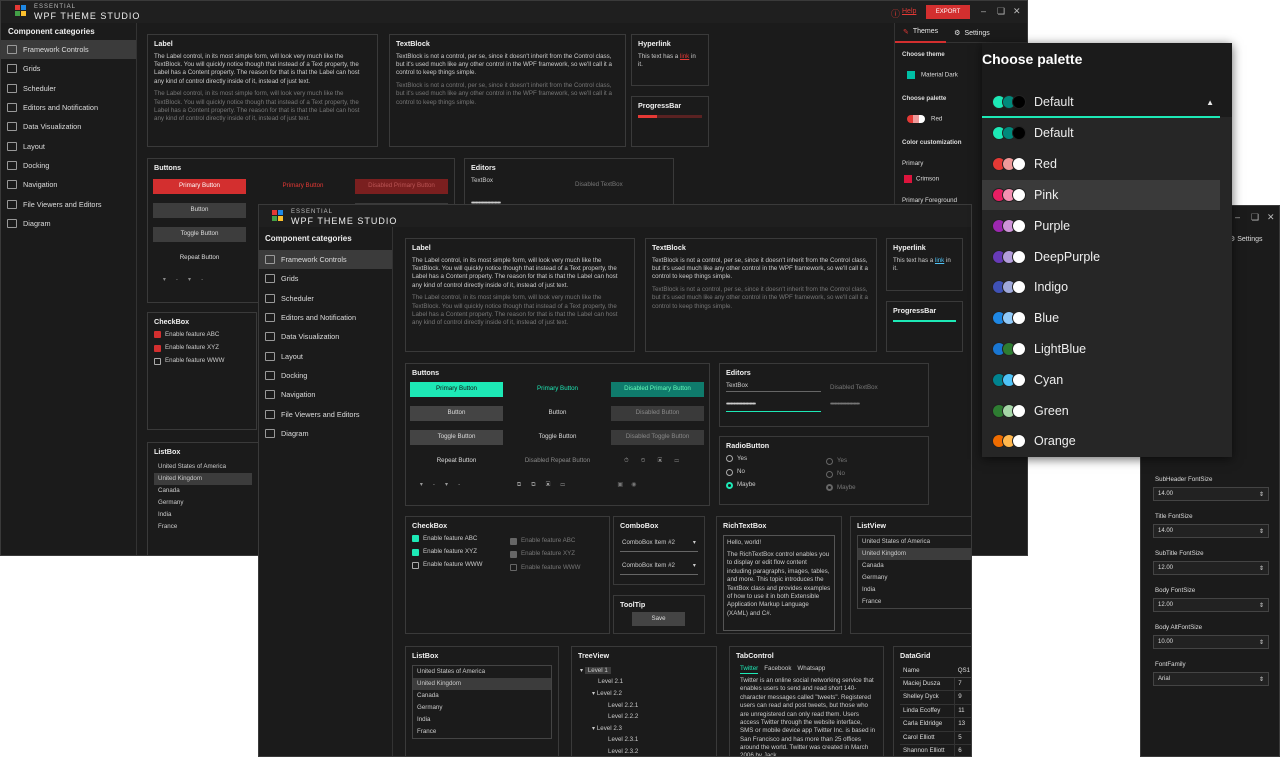  Describe the element at coordinates (928, 684) in the screenshot. I see `table-cell: Maciej Dusza` at that location.